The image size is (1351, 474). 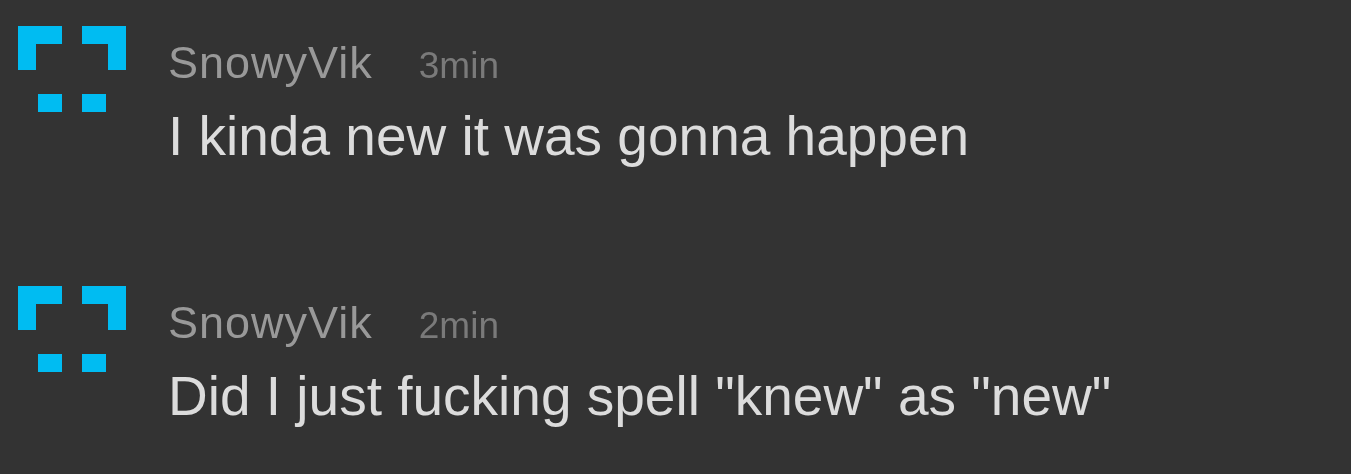 I want to click on timestamp: 3min, so click(x=458, y=65).